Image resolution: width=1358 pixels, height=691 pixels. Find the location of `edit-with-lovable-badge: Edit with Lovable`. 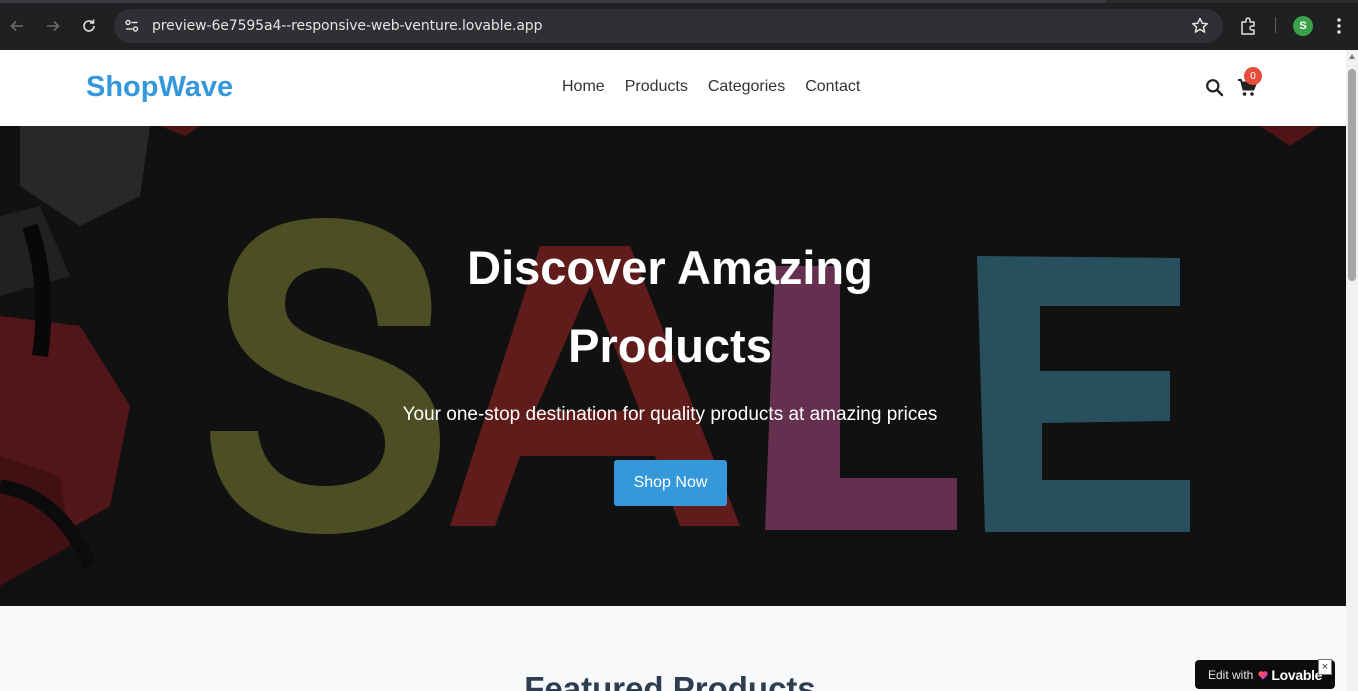

edit-with-lovable-badge: Edit with Lovable is located at coordinates (1265, 674).